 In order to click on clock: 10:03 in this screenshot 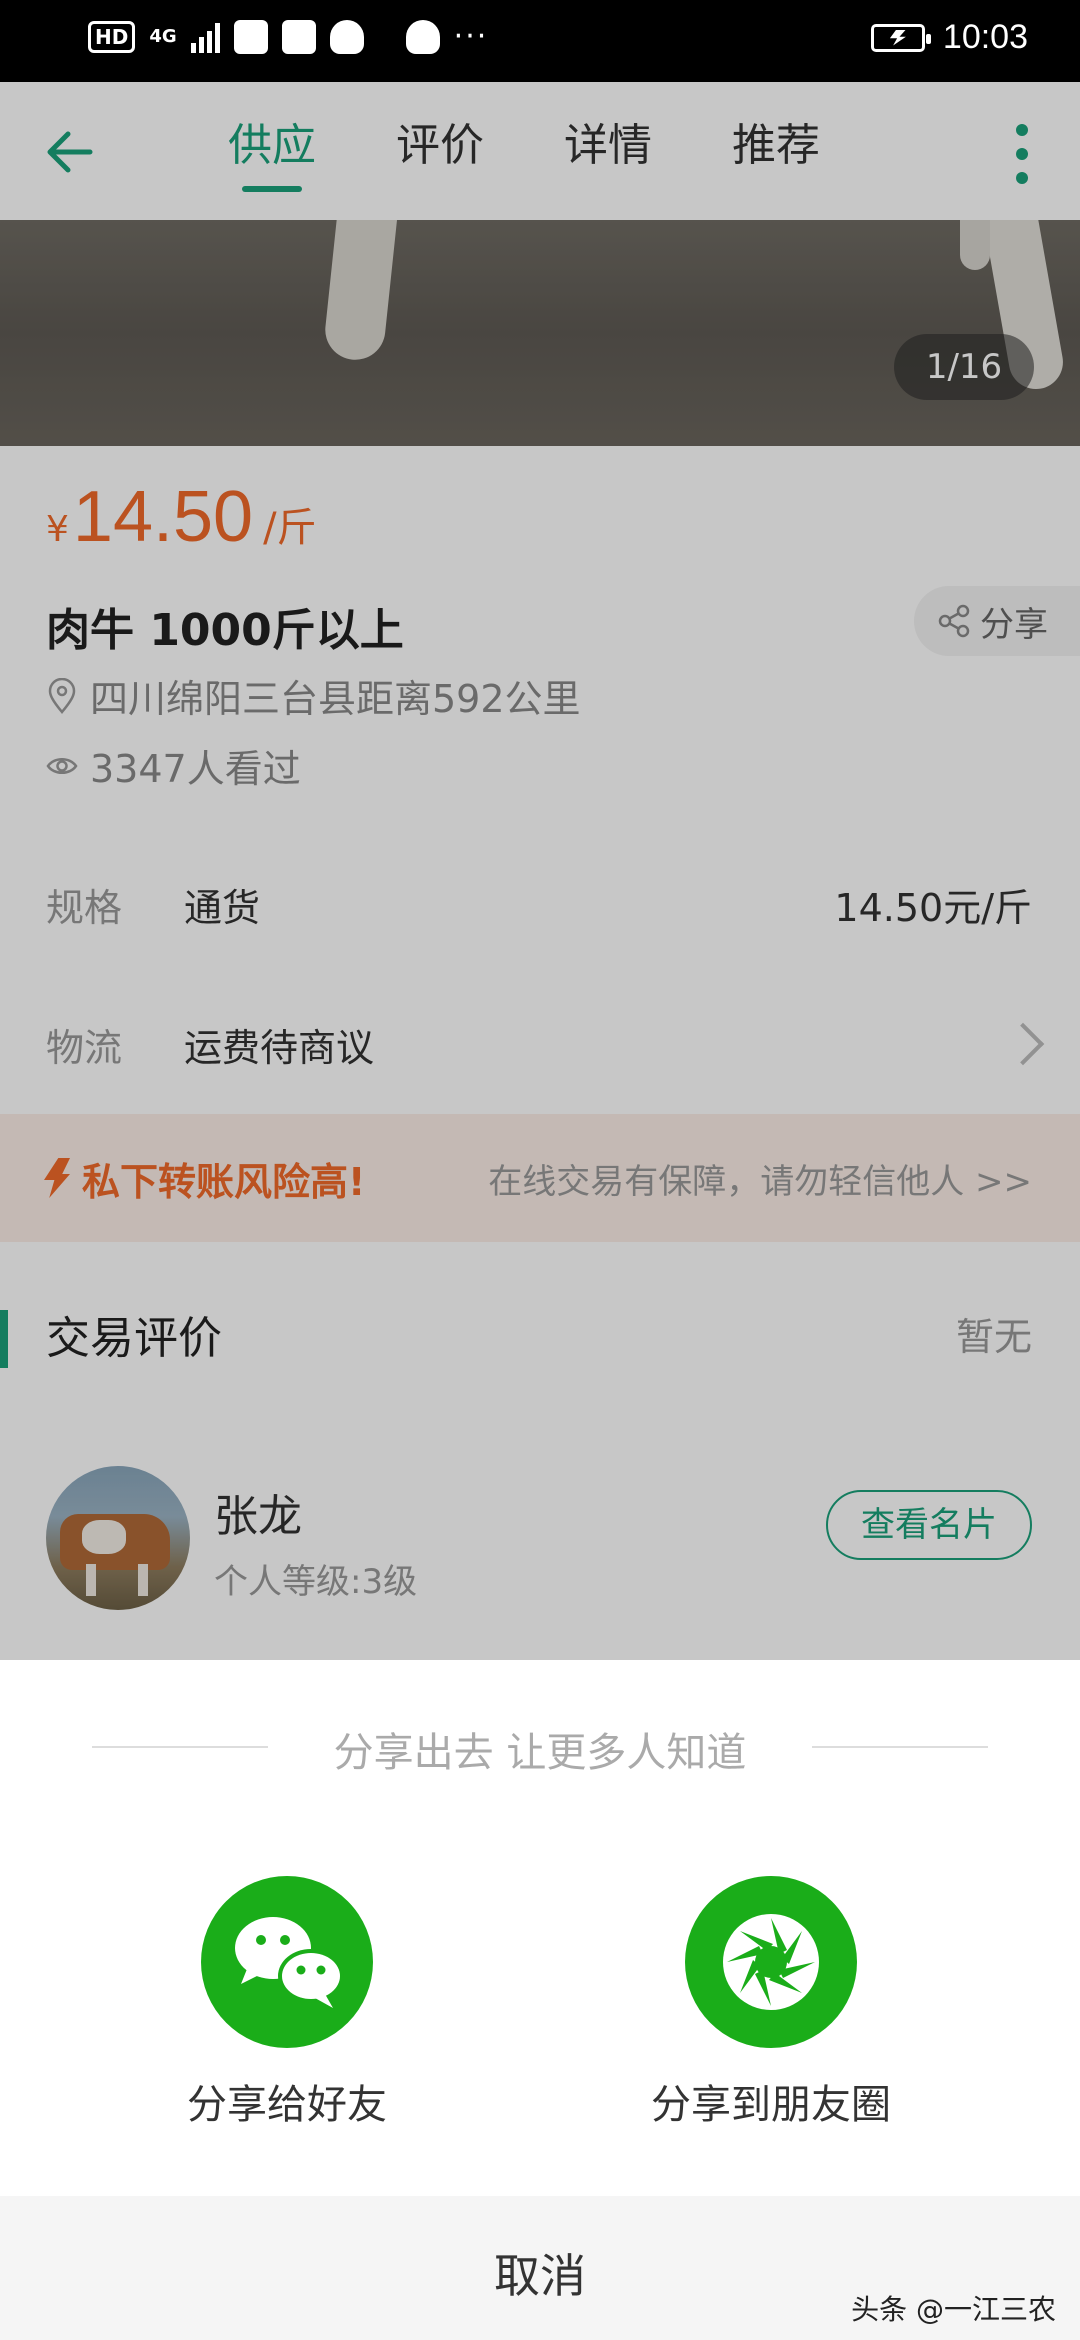, I will do `click(985, 37)`.